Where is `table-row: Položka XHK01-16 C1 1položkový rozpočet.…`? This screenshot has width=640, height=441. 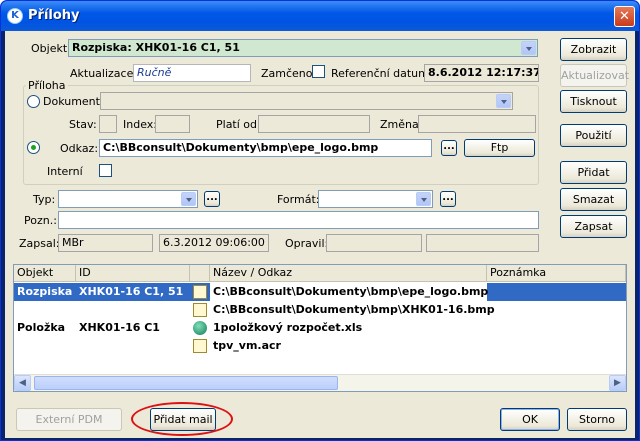 table-row: Položka XHK01-16 C1 1položkový rozpočet.… is located at coordinates (320, 328).